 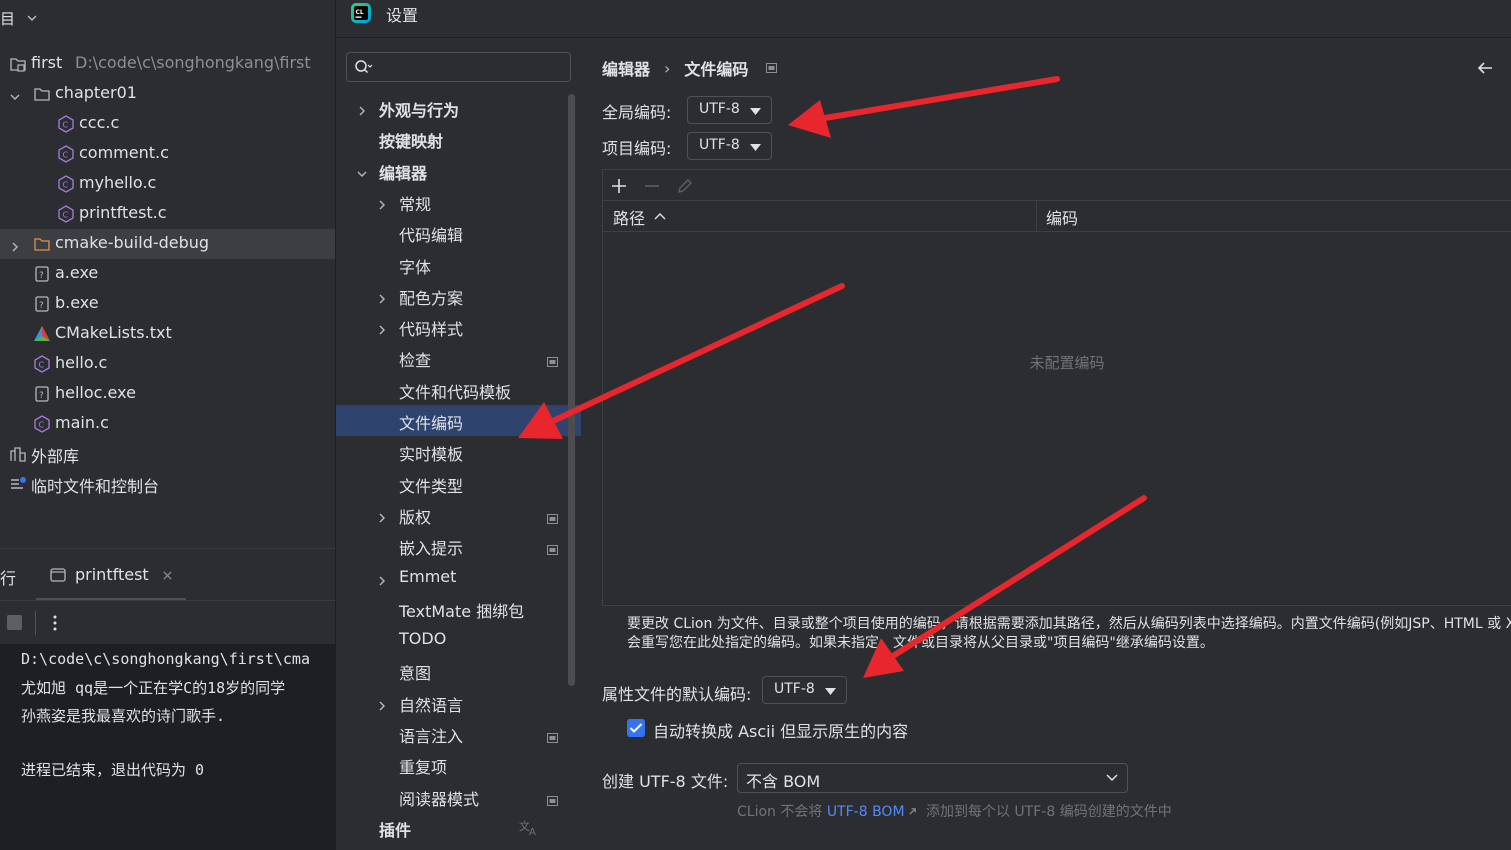 What do you see at coordinates (729, 110) in the screenshot?
I see `global-encoding-combo: UTF-8` at bounding box center [729, 110].